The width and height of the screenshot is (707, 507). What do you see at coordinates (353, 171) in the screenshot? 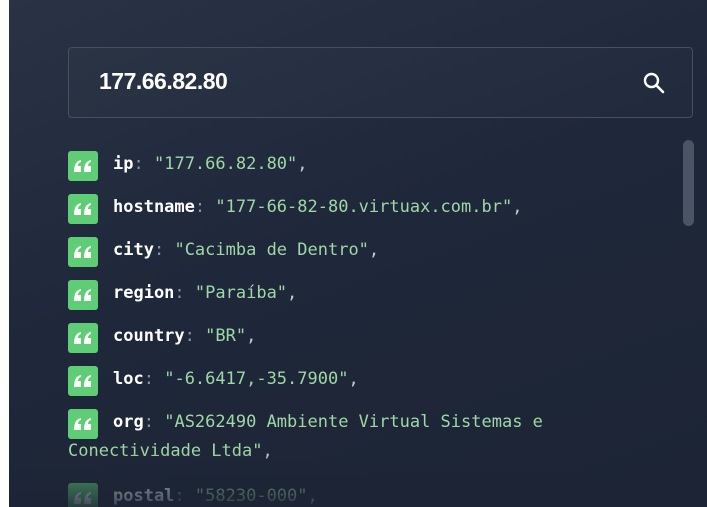
I see `field-ip: ip: "177.66.82.80",` at bounding box center [353, 171].